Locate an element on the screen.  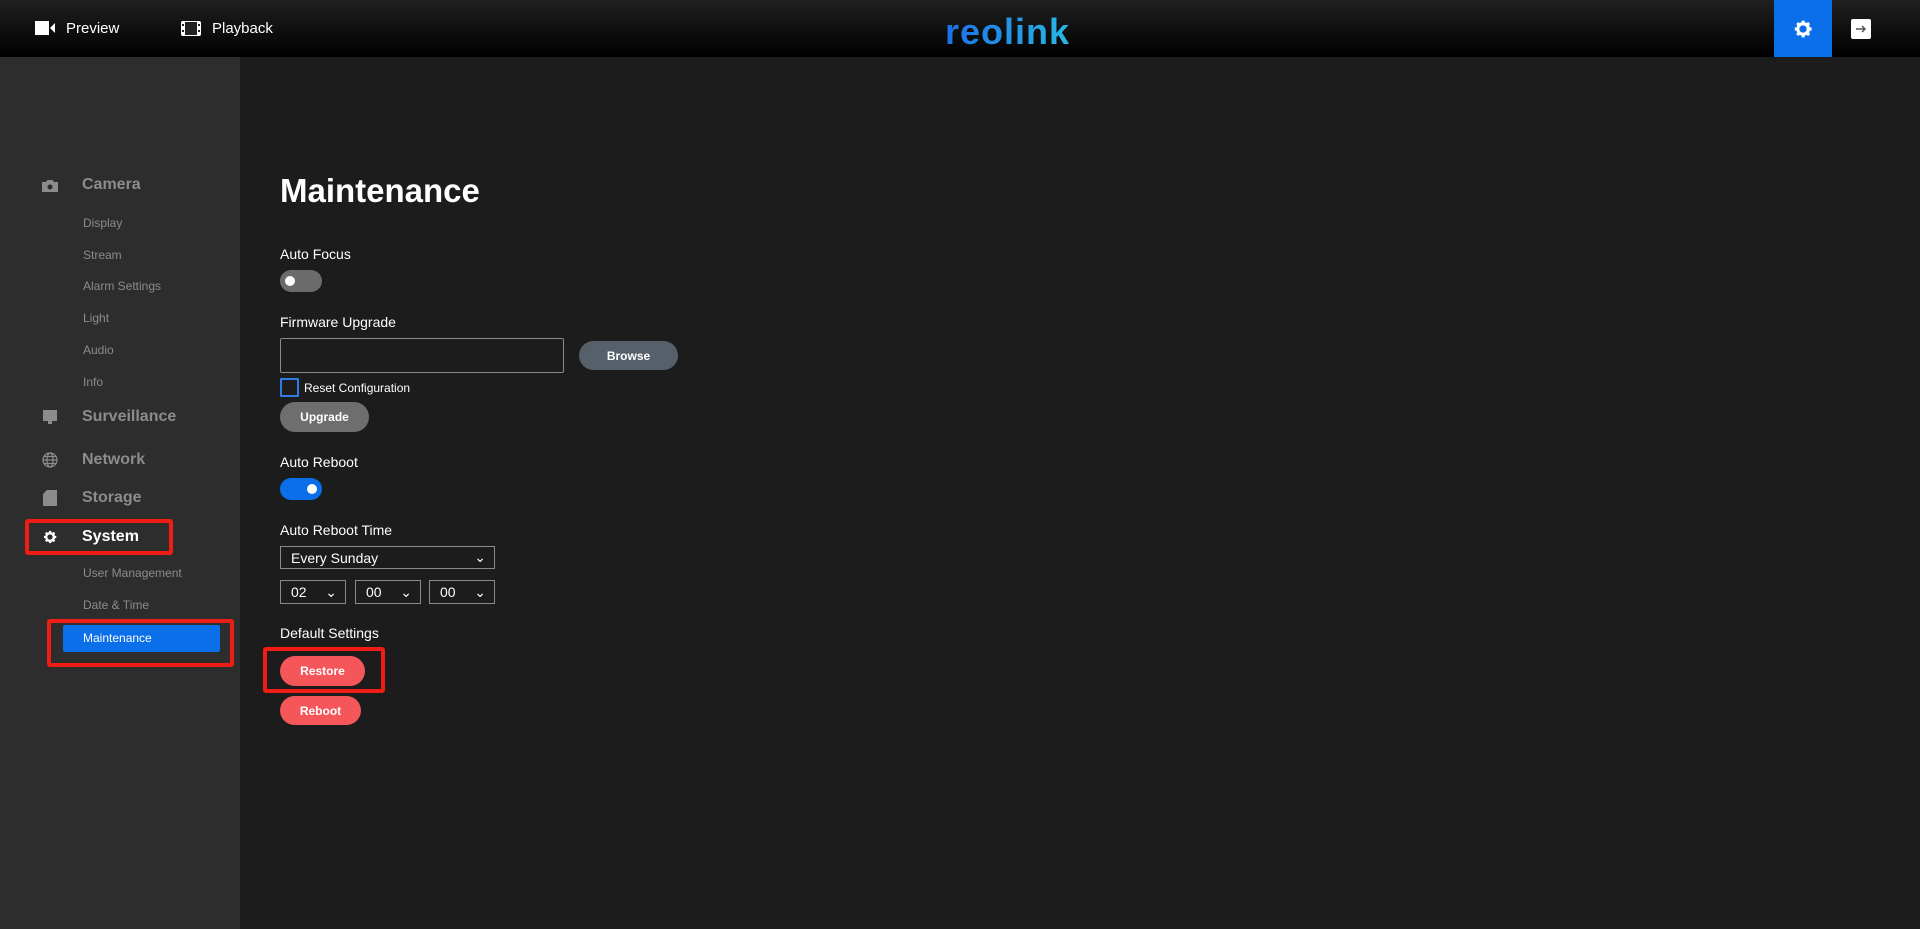
sidebar-section-network: Network is located at coordinates (92, 460).